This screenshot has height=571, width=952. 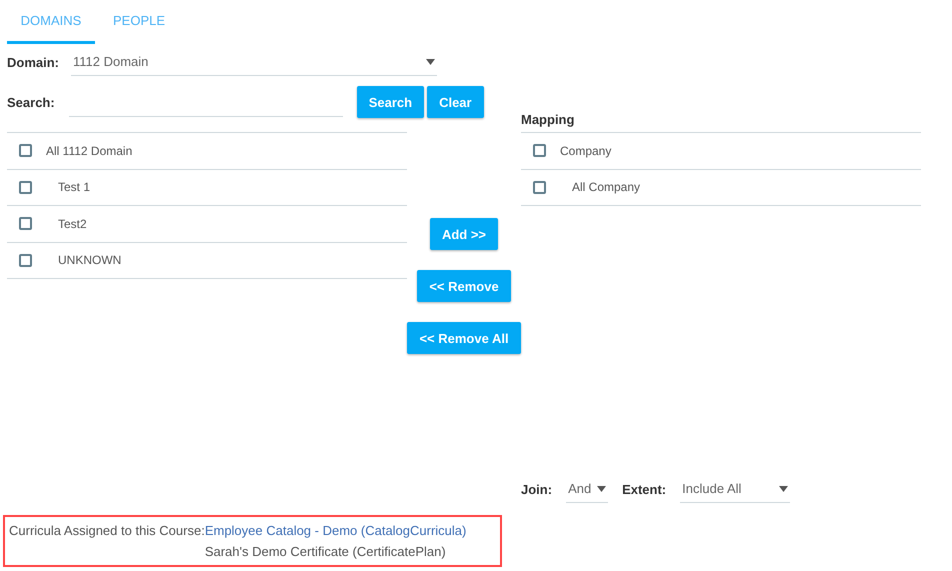 I want to click on domain-label: Domain:, so click(x=33, y=62).